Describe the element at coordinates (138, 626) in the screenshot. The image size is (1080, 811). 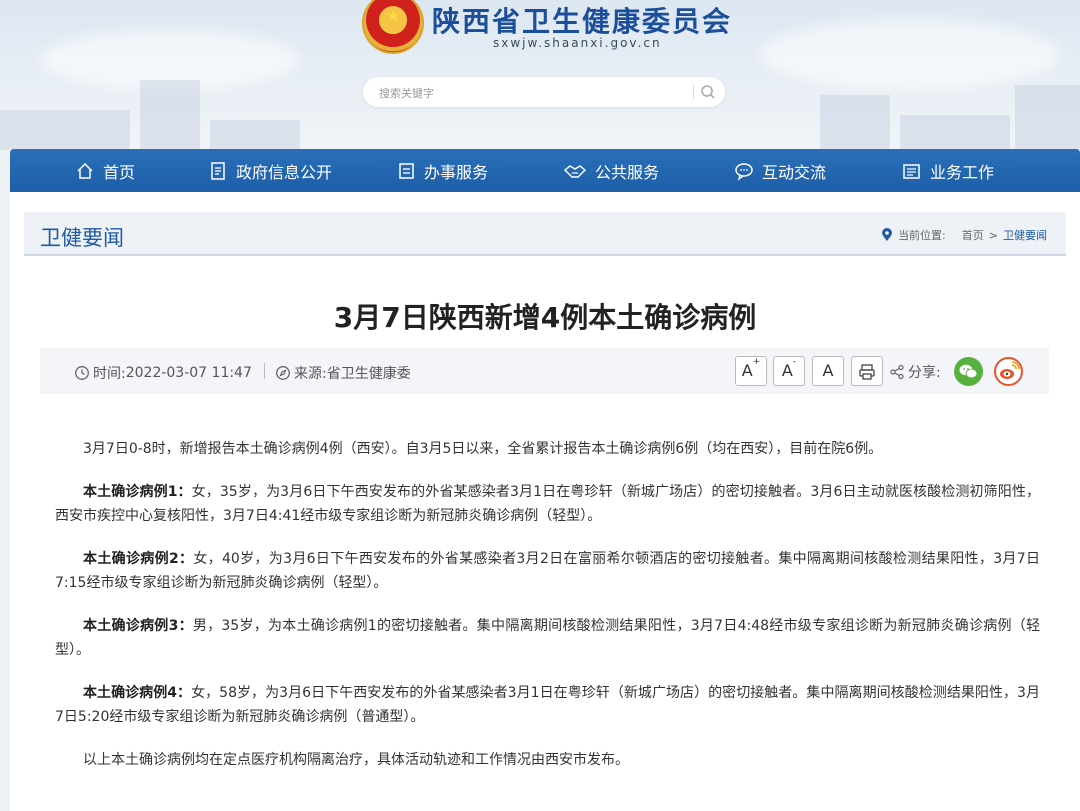
I see `case-lead: 本土确诊病例3：` at that location.